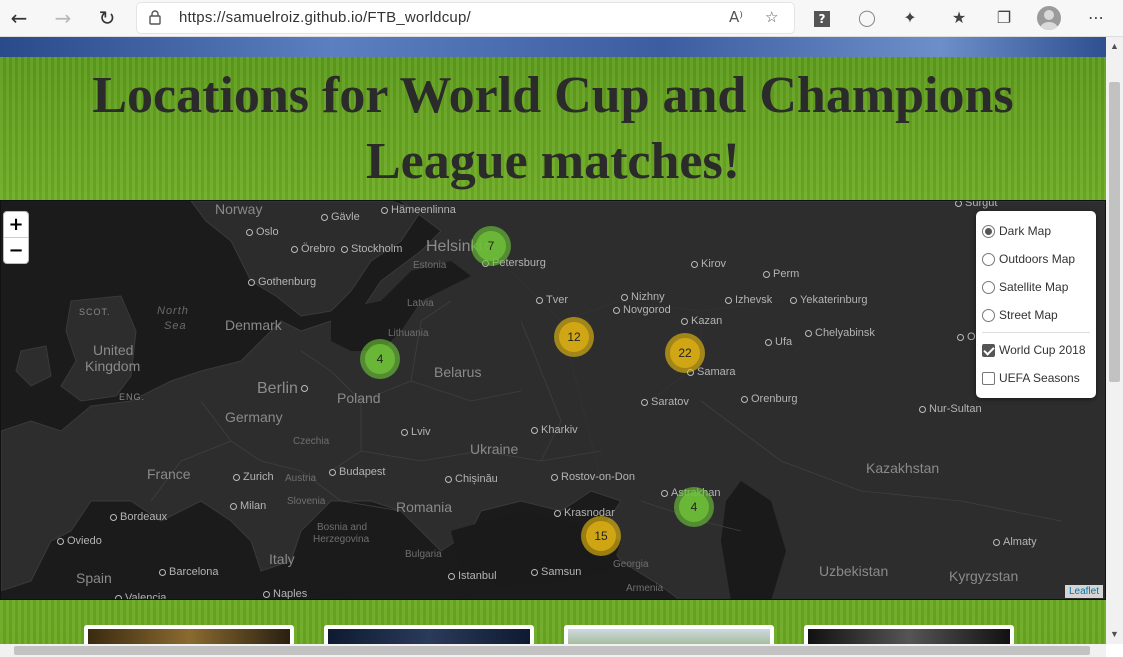  I want to click on map-label-valencia: Valencia, so click(140, 595).